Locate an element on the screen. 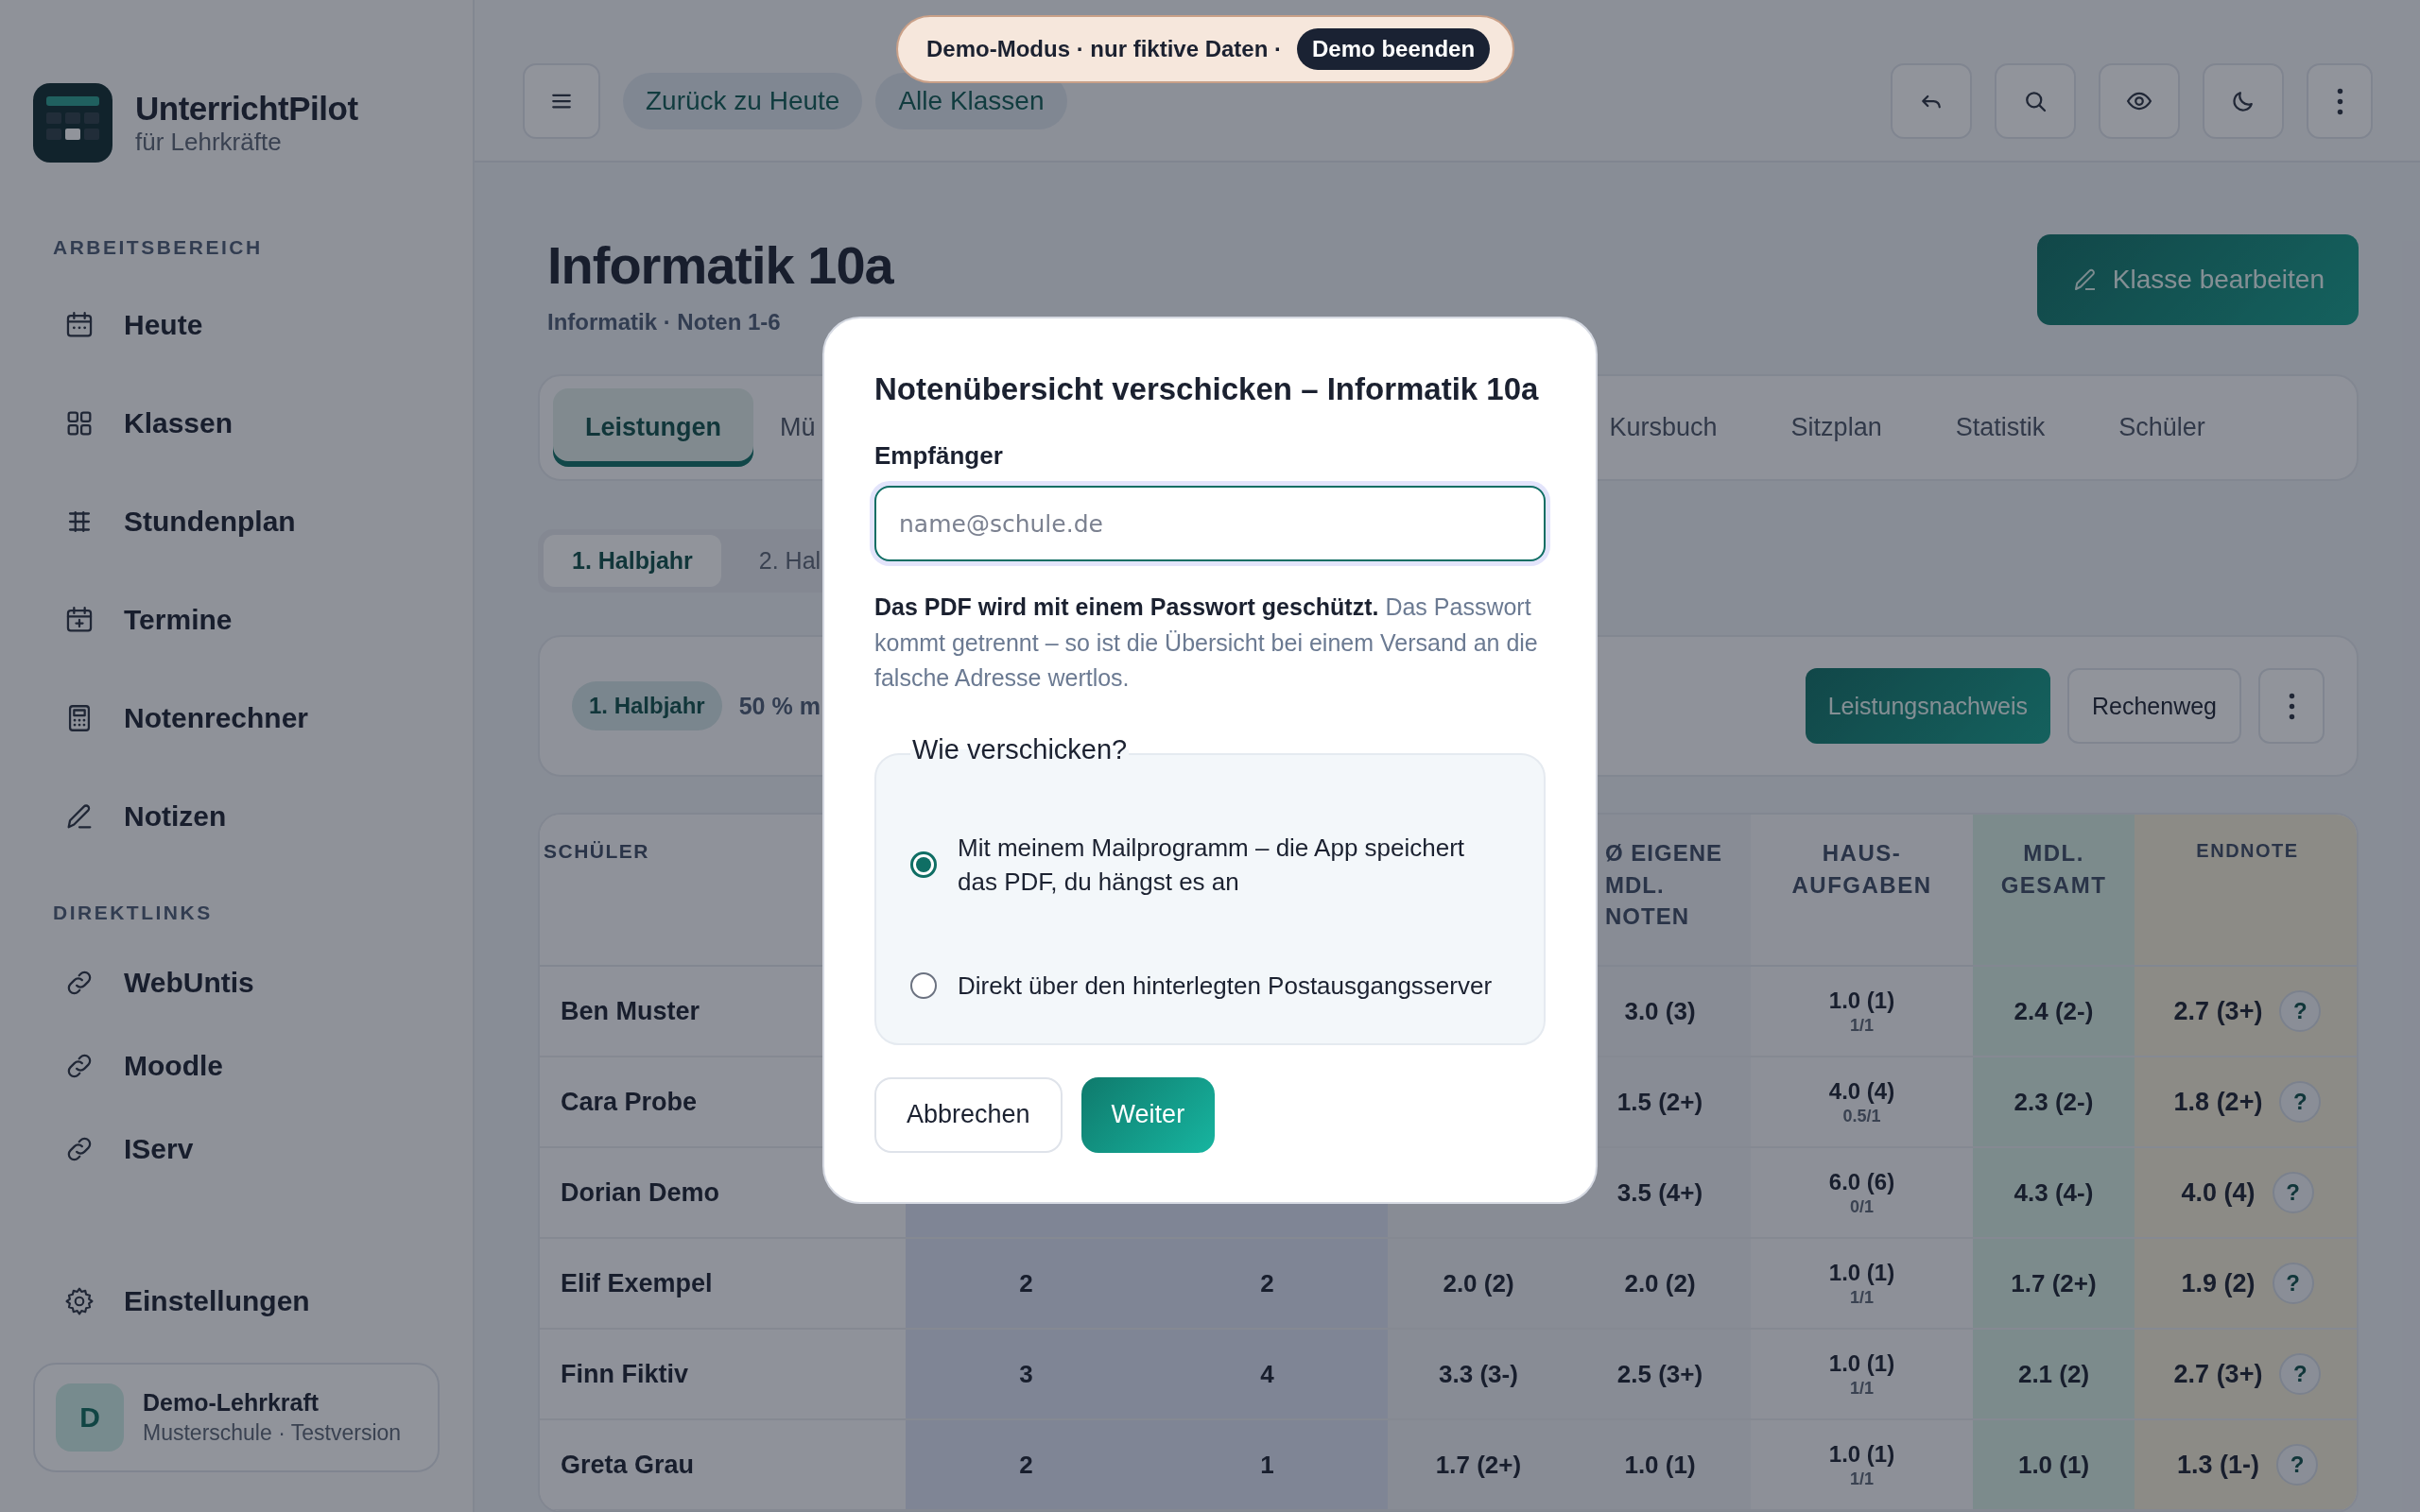 This screenshot has height=1512, width=2420. grade-cell: 3 is located at coordinates (1026, 1374).